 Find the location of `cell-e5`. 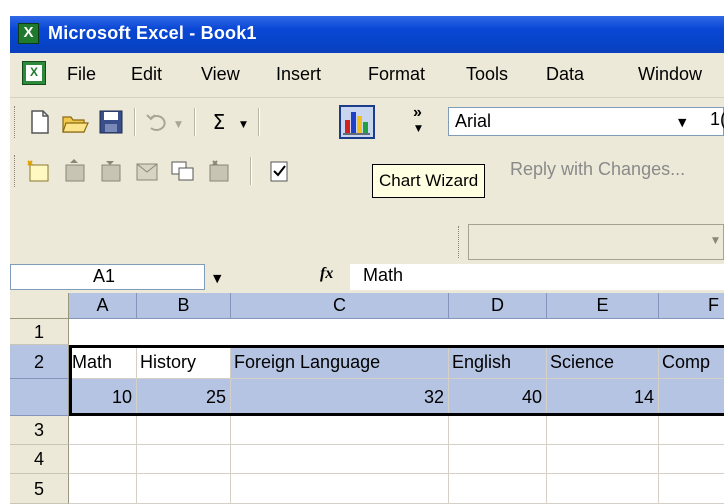

cell-e5 is located at coordinates (603, 489).